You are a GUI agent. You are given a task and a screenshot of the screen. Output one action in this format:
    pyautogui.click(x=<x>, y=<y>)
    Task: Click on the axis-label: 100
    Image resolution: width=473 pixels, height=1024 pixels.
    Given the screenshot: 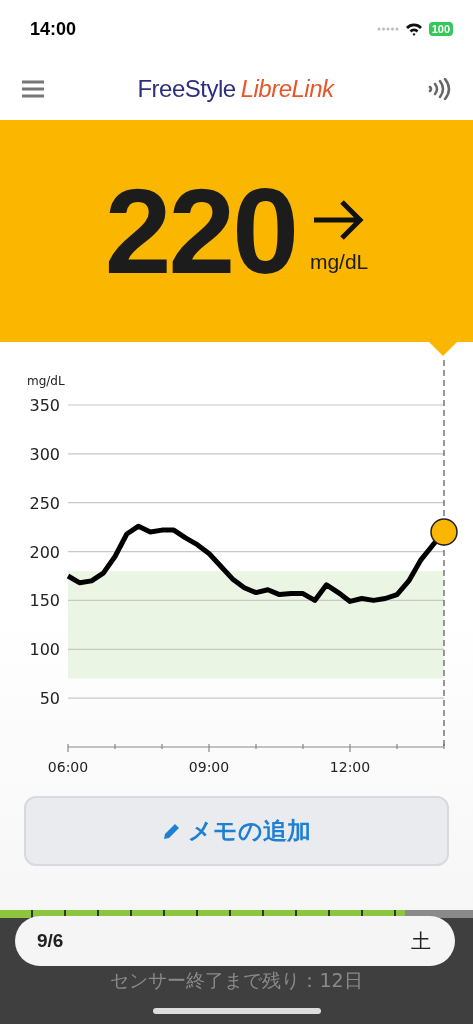 What is the action you would take?
    pyautogui.click(x=44, y=650)
    